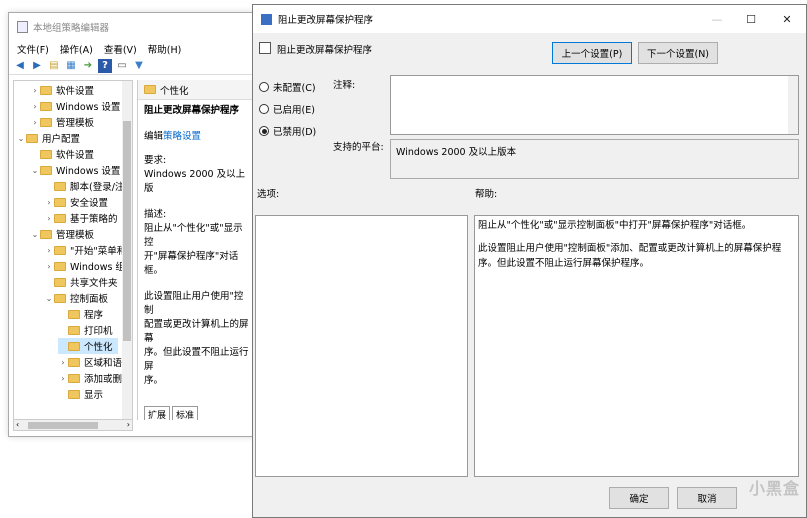  What do you see at coordinates (295, 132) in the screenshot?
I see `radio-label: 已禁用(D)` at bounding box center [295, 132].